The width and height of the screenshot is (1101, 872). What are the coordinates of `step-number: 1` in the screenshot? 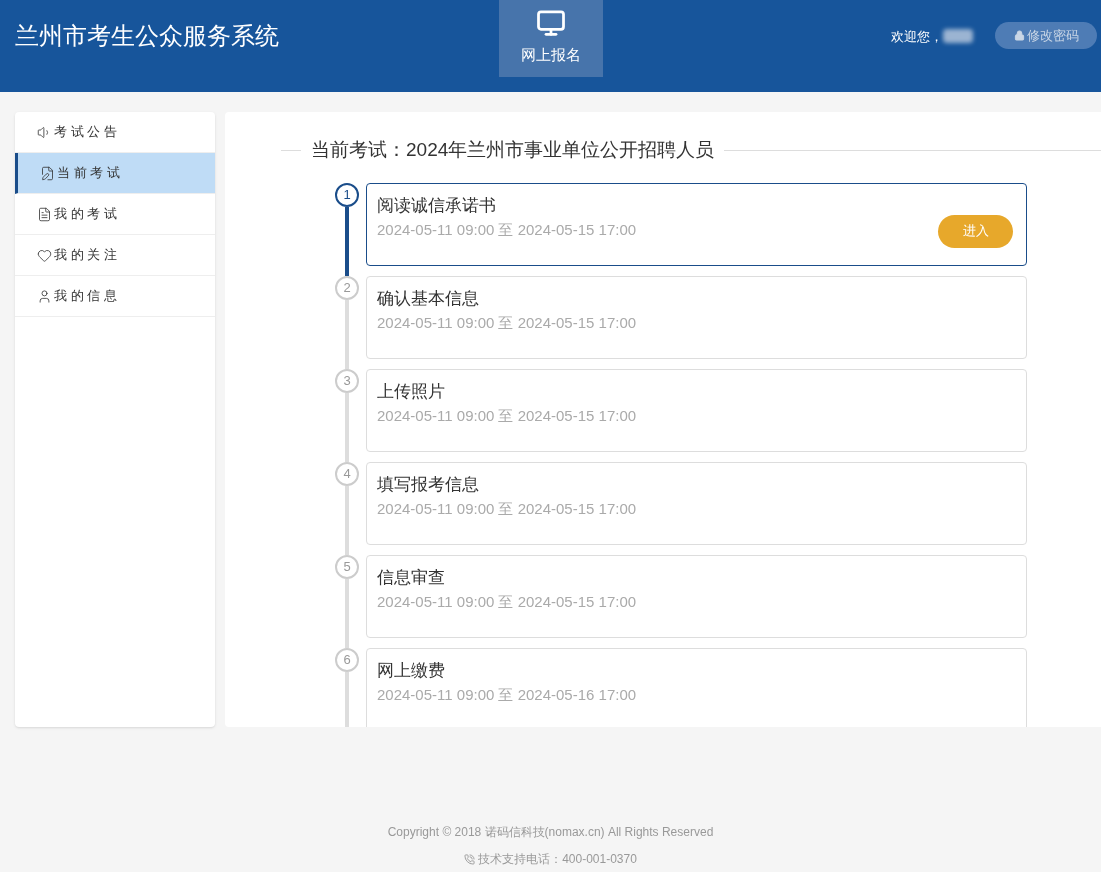 It's located at (347, 194).